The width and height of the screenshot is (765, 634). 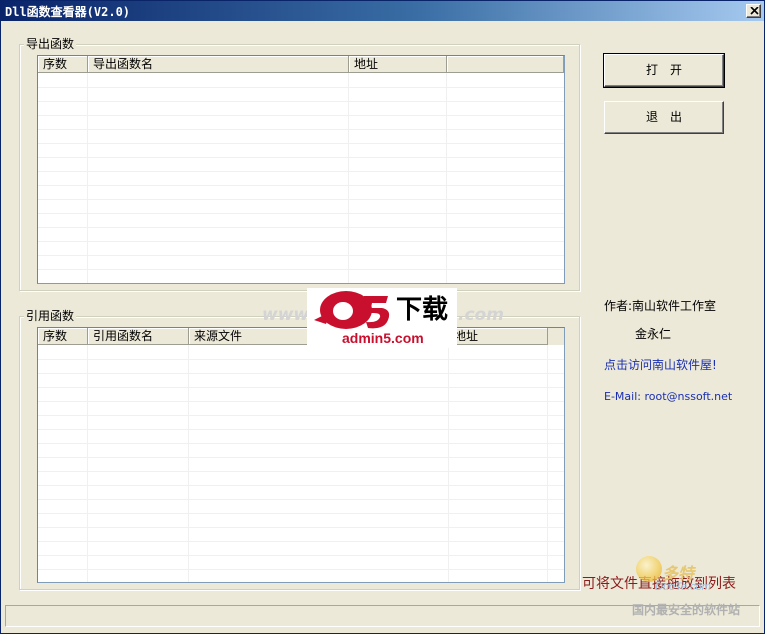 What do you see at coordinates (664, 117) in the screenshot?
I see `exit-button: 退出` at bounding box center [664, 117].